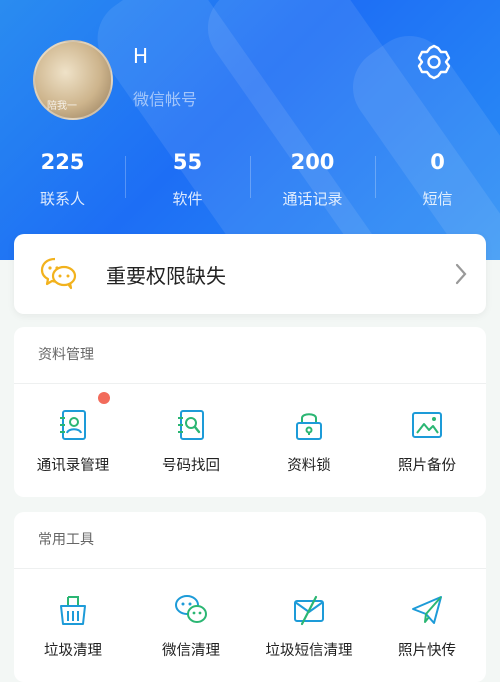 The width and height of the screenshot is (500, 682). I want to click on contact-book-icon, so click(73, 425).